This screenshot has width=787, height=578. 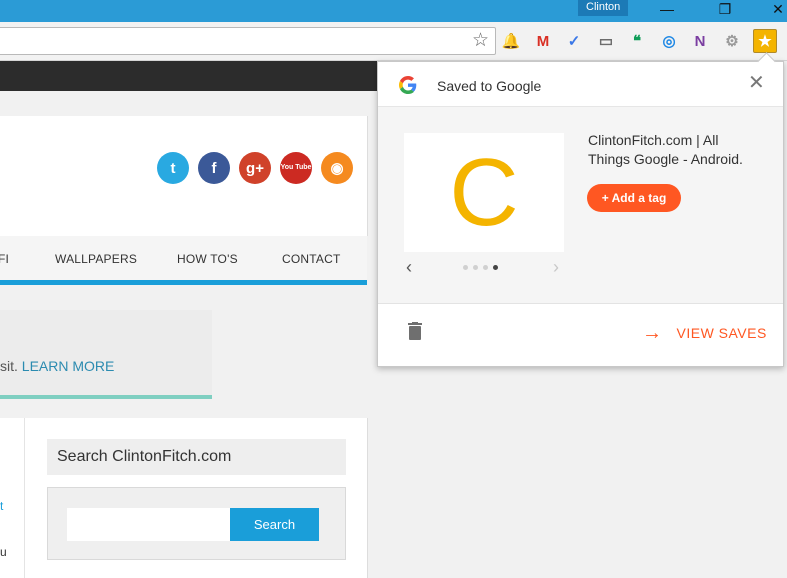 What do you see at coordinates (603, 8) in the screenshot?
I see `profile-badge: Clinton` at bounding box center [603, 8].